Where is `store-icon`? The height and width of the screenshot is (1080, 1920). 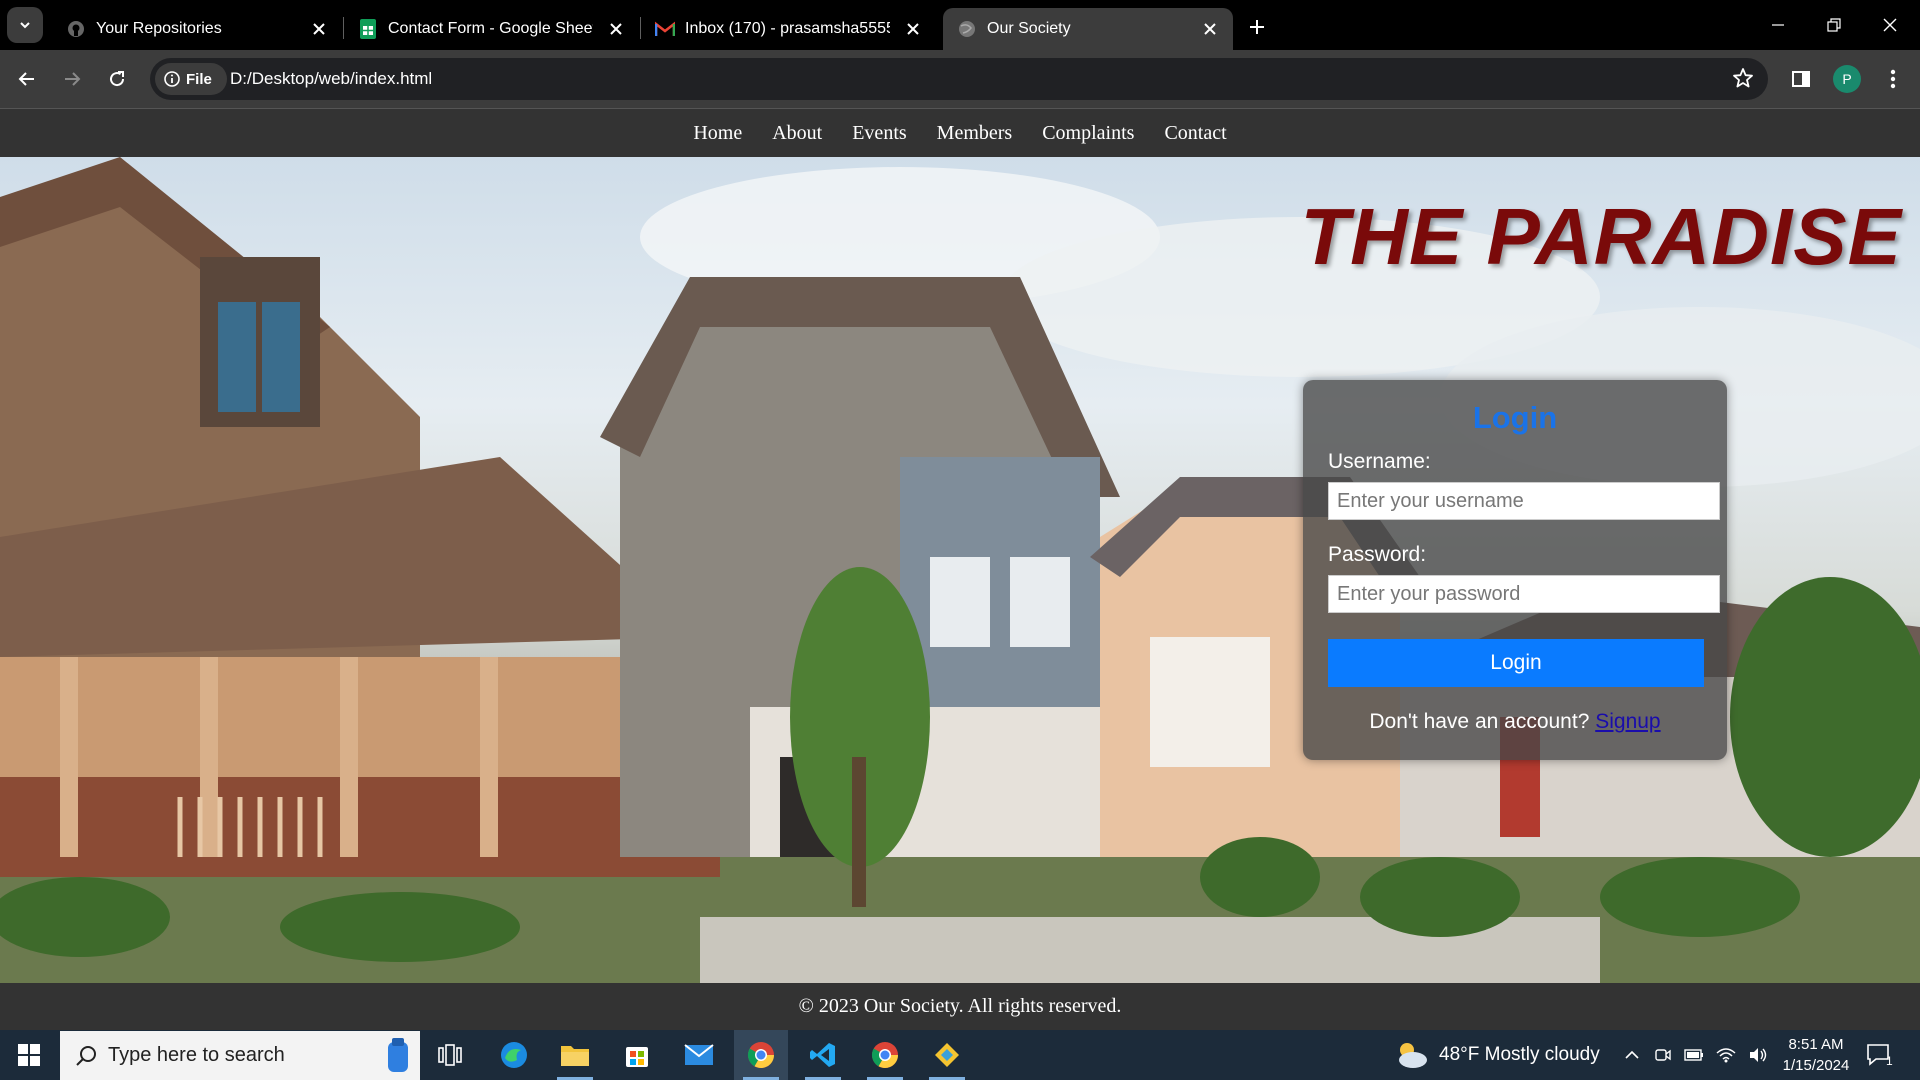 store-icon is located at coordinates (637, 1057).